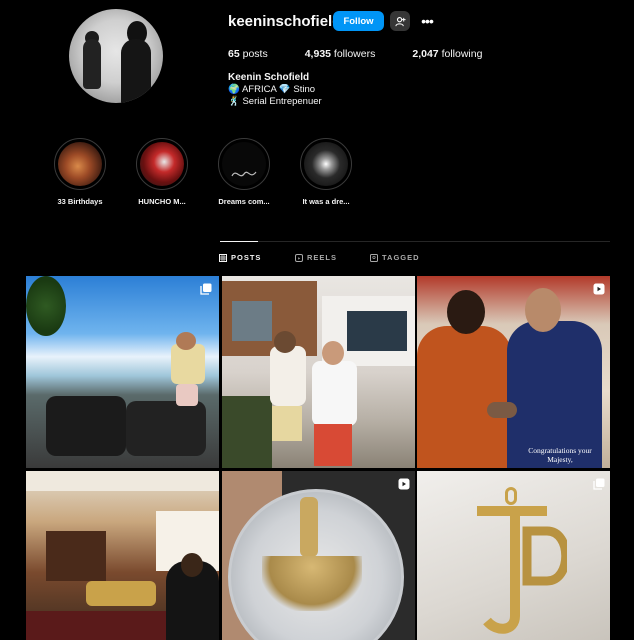 Image resolution: width=634 pixels, height=640 pixels. I want to click on tab-tagged: TAGGED, so click(395, 257).